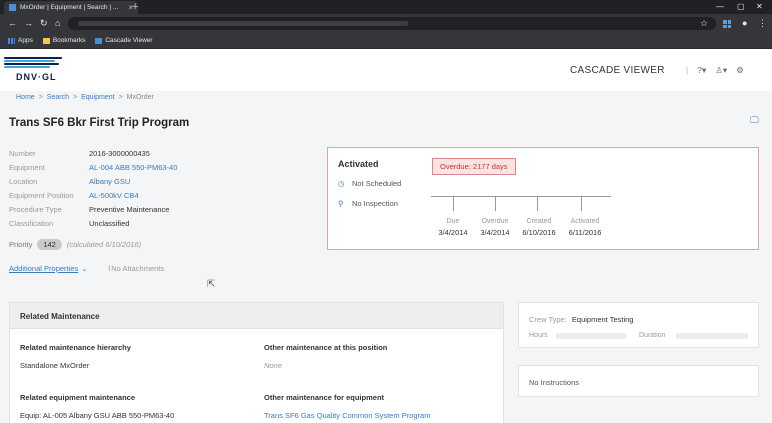 The image size is (772, 423). What do you see at coordinates (326, 347) in the screenshot?
I see `related-cell-title: Other maintenance at this position` at bounding box center [326, 347].